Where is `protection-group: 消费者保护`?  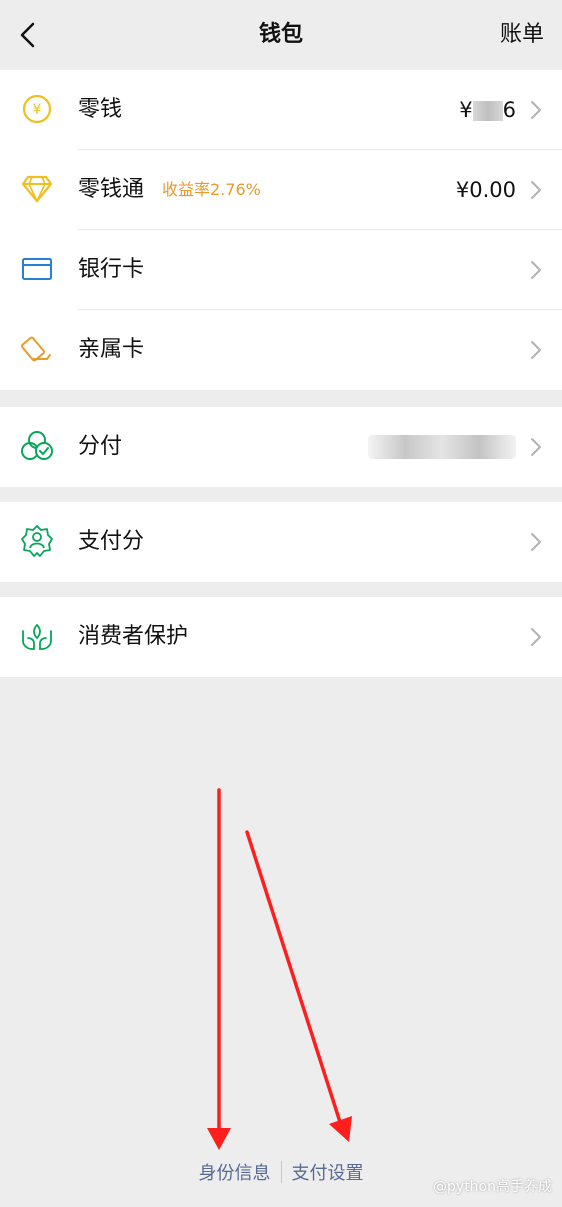
protection-group: 消费者保护 is located at coordinates (281, 637).